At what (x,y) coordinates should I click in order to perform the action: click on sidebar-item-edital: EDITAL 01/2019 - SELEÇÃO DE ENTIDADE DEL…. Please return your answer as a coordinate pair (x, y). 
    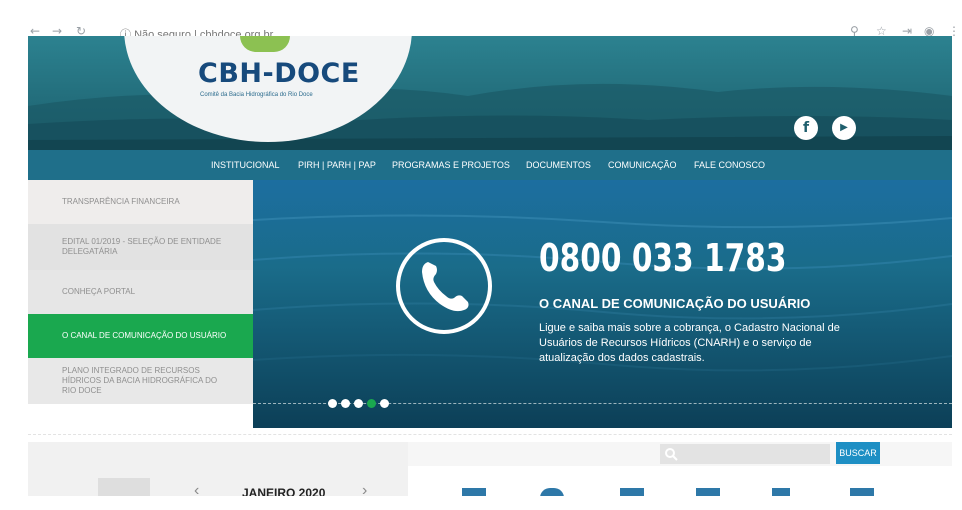
    Looking at the image, I should click on (140, 247).